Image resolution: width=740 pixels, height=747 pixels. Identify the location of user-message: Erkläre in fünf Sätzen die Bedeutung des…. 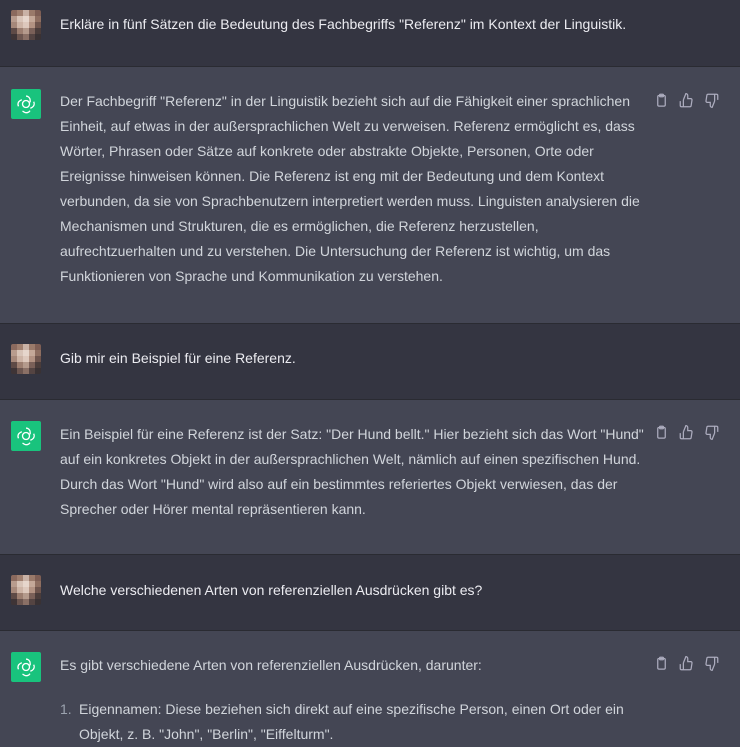
(370, 33).